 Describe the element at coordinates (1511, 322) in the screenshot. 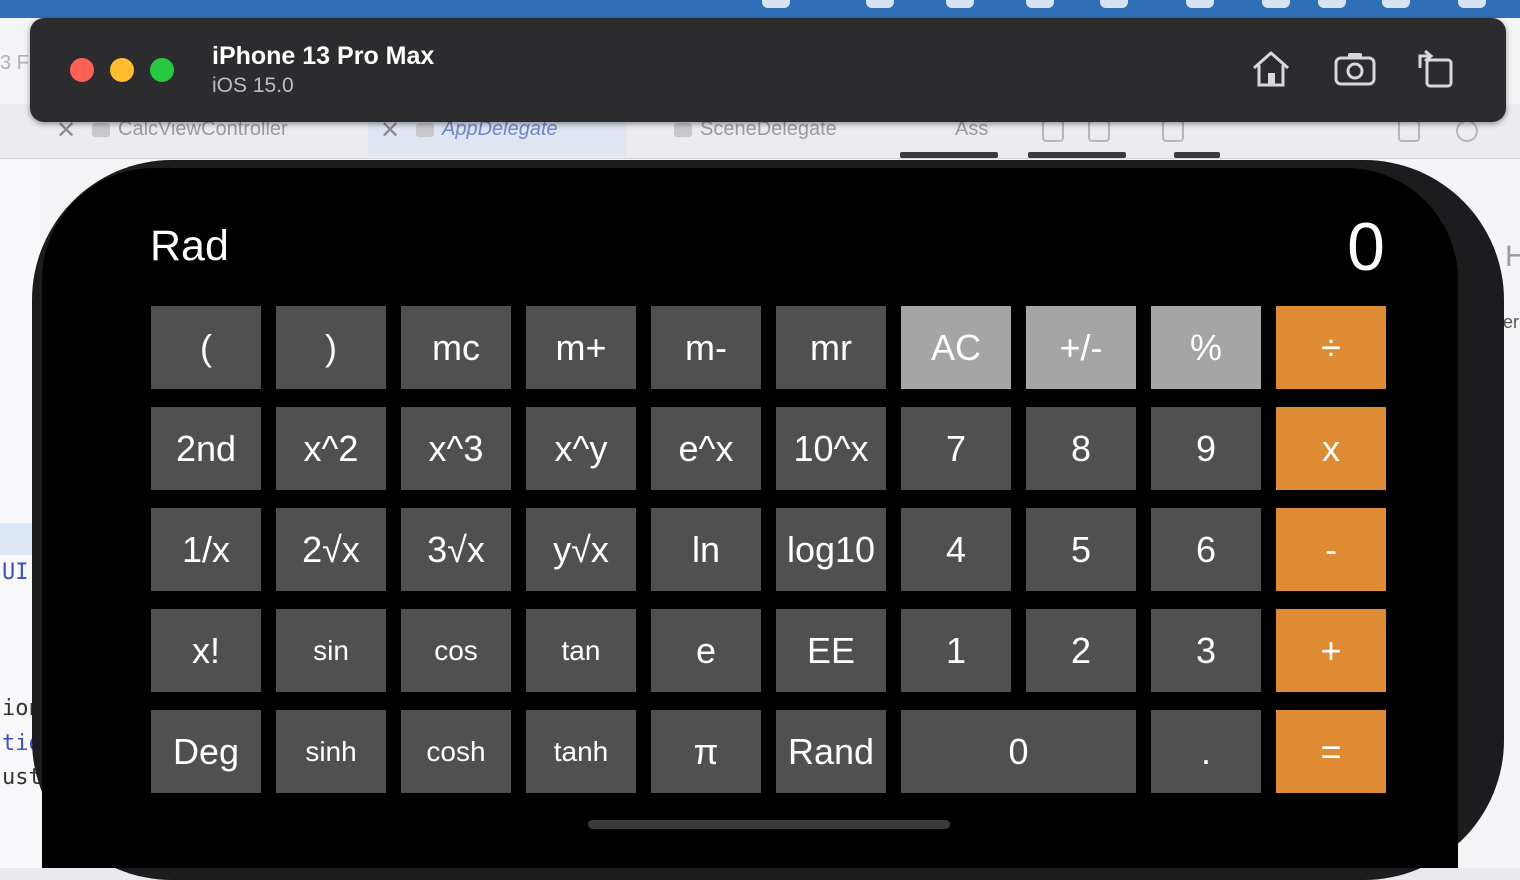

I see `inspector-fragment: er` at that location.